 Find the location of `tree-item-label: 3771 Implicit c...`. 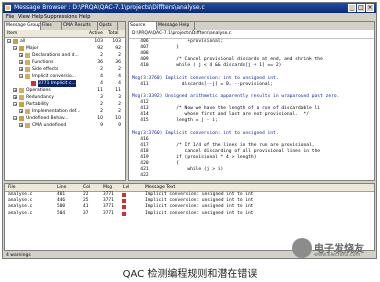

tree-item-label: 3771 Implicit c... is located at coordinates (57, 83).